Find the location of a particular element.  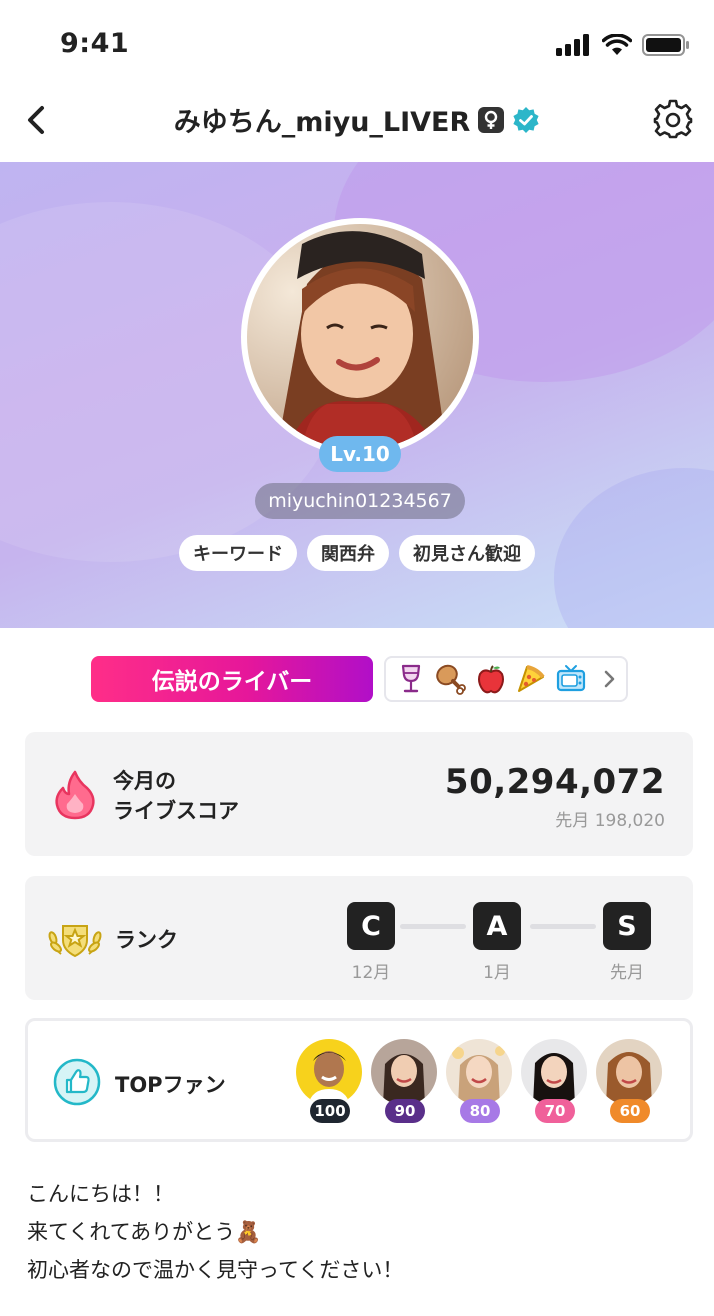

avatar is located at coordinates (360, 337).